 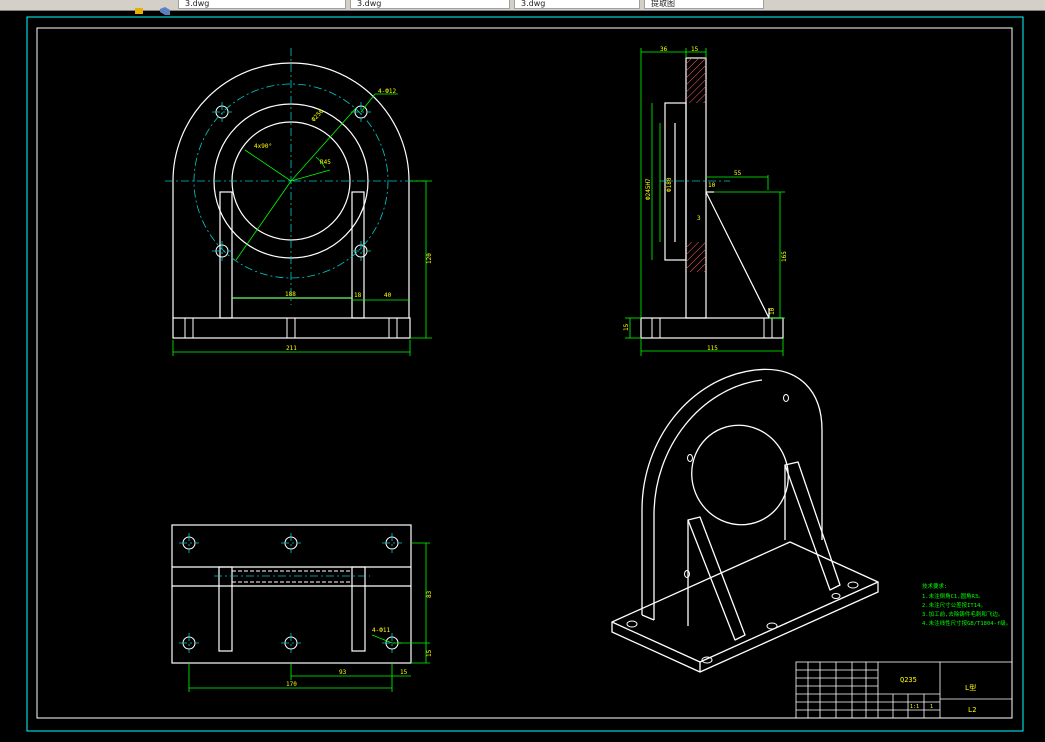 What do you see at coordinates (962, 614) in the screenshot?
I see `note-item-3: 3.加工前,去除铸件毛刺和飞边。` at bounding box center [962, 614].